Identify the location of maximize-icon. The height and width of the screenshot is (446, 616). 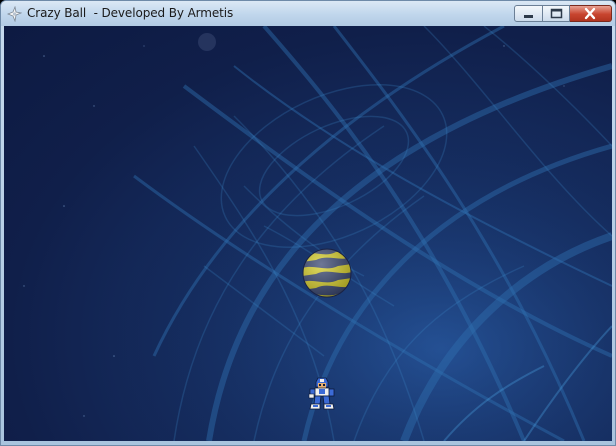
(556, 13).